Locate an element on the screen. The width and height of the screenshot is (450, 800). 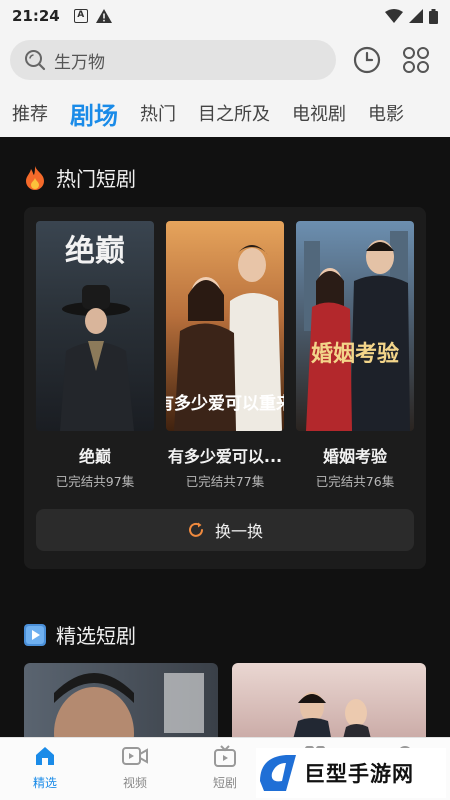
watermark-text: 巨型手游网 is located at coordinates (359, 774).